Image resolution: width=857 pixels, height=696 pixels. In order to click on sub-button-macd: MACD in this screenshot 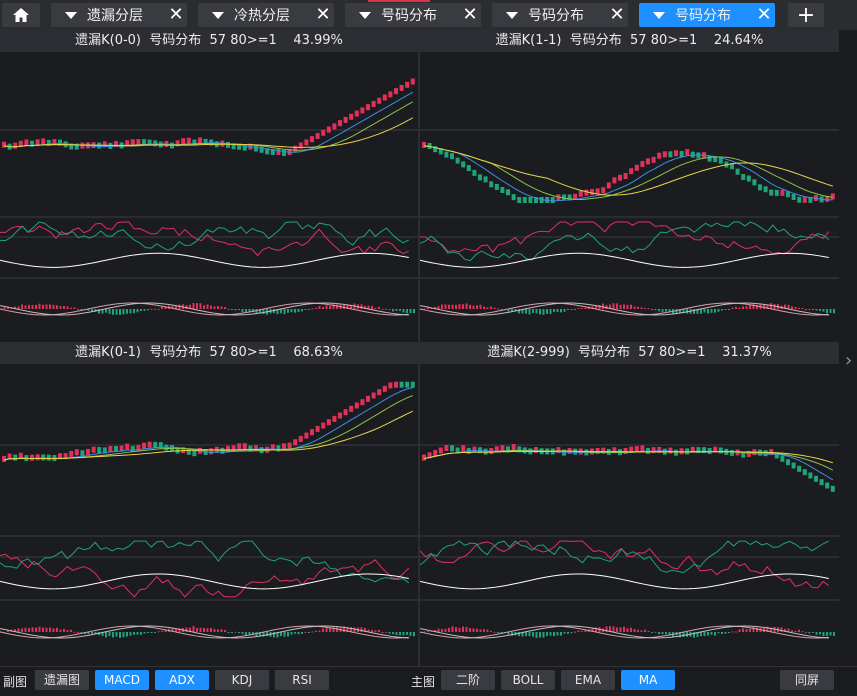, I will do `click(122, 680)`.